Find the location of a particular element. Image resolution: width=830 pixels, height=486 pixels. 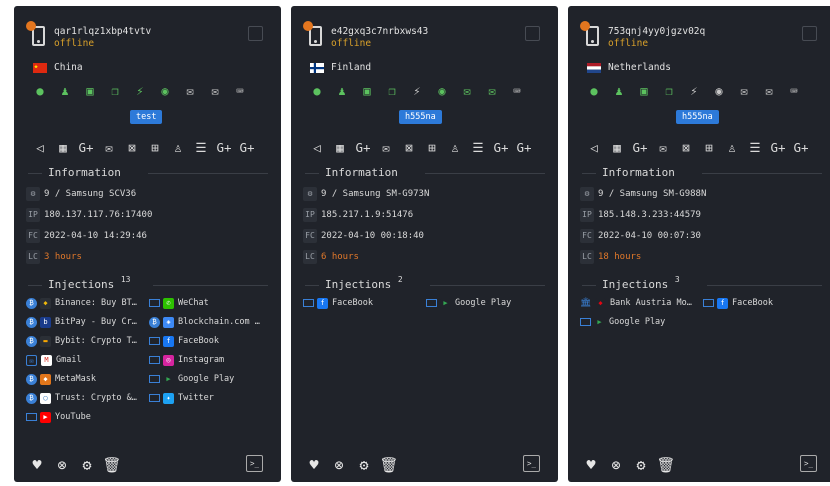

device-id: 753qnj4yy0jgzv02q is located at coordinates (656, 31).